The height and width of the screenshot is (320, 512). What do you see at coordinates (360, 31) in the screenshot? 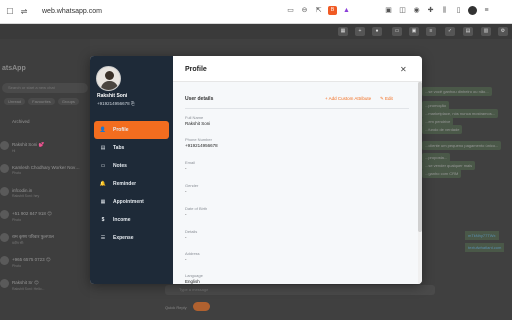
I see `ext-plus-icon: +` at bounding box center [360, 31].